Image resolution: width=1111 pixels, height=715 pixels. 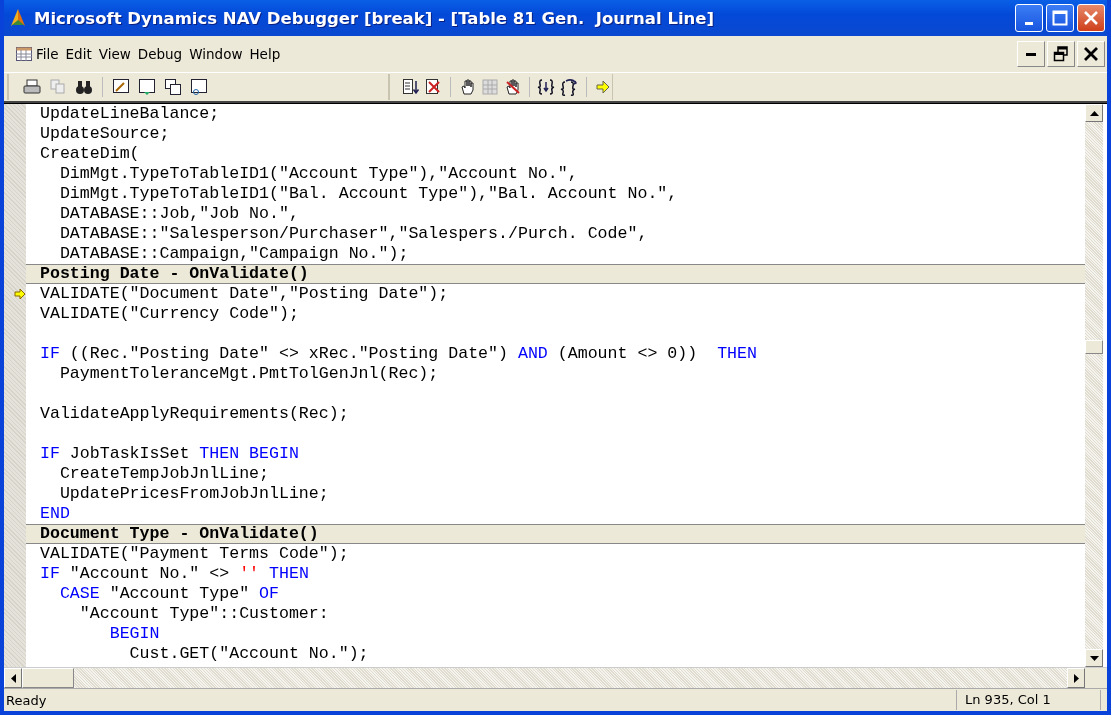 I want to click on scrollbar-corner, so click(x=1096, y=678).